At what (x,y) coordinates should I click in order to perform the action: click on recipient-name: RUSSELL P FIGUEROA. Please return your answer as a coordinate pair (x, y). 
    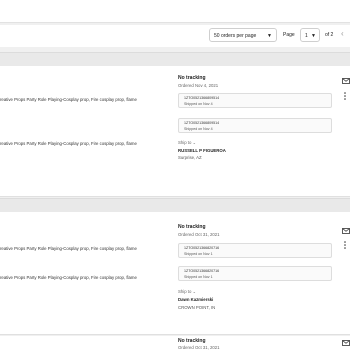
    Looking at the image, I should click on (202, 150).